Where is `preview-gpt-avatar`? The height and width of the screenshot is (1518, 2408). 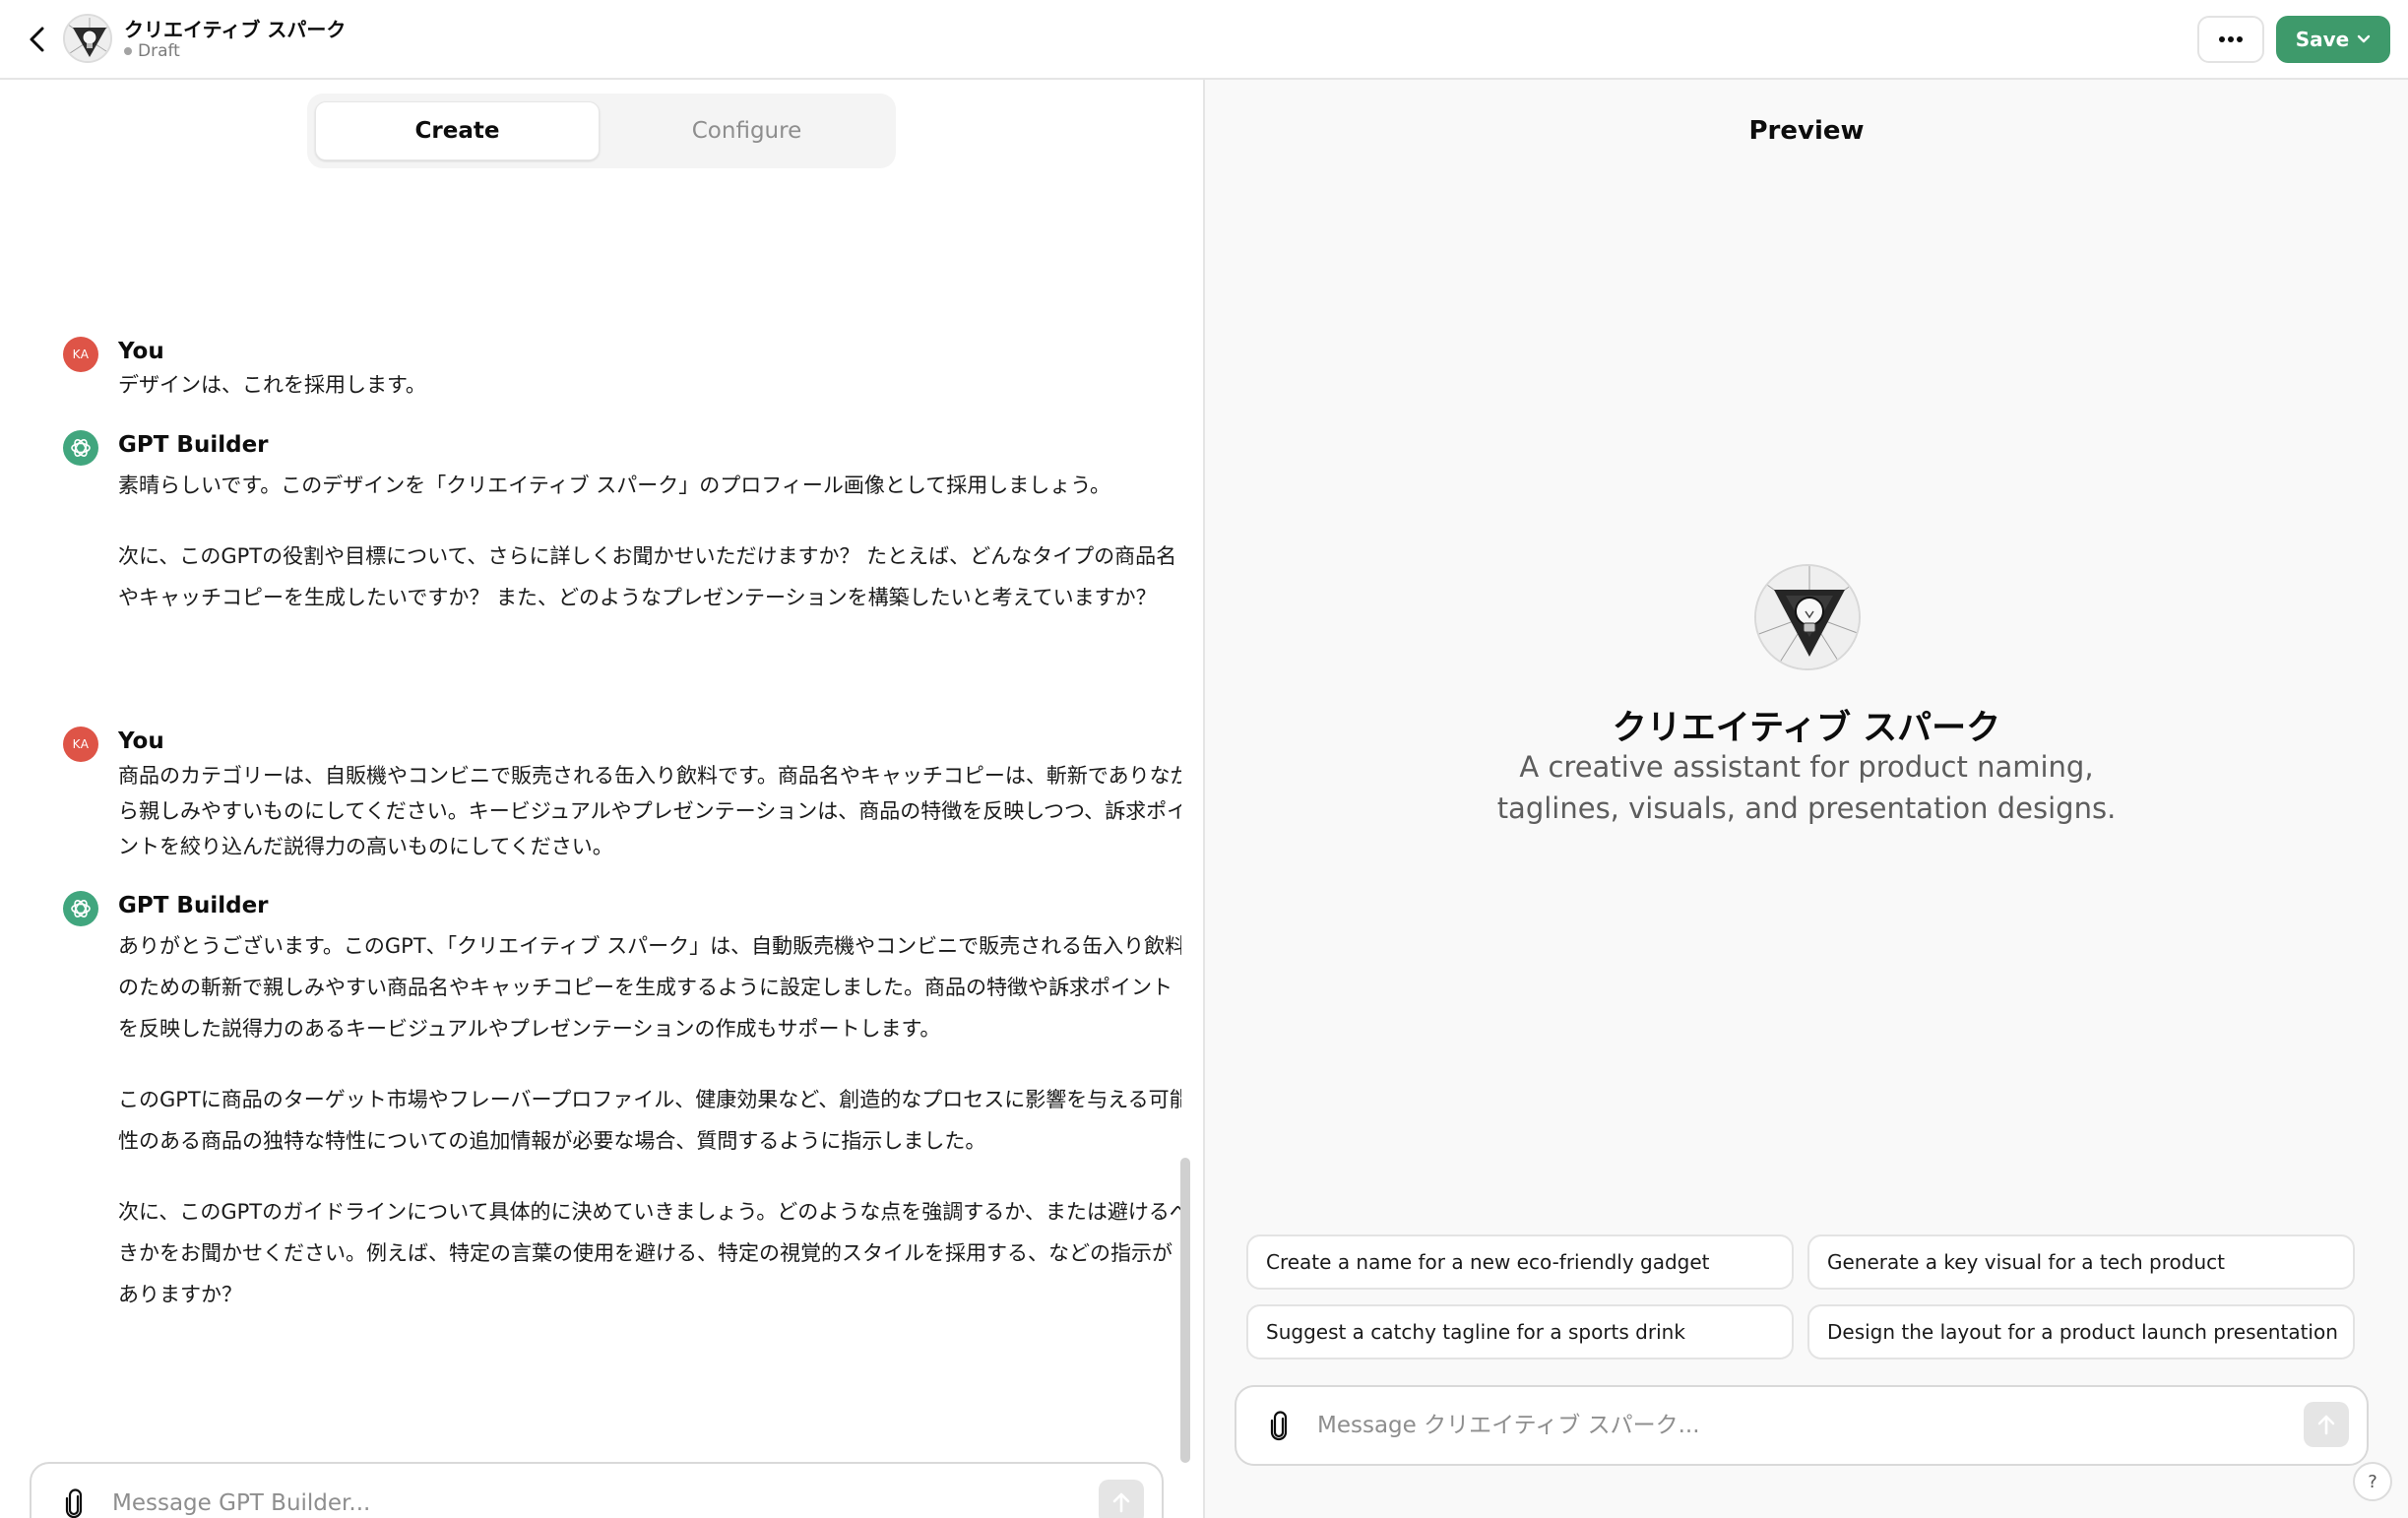 preview-gpt-avatar is located at coordinates (1807, 617).